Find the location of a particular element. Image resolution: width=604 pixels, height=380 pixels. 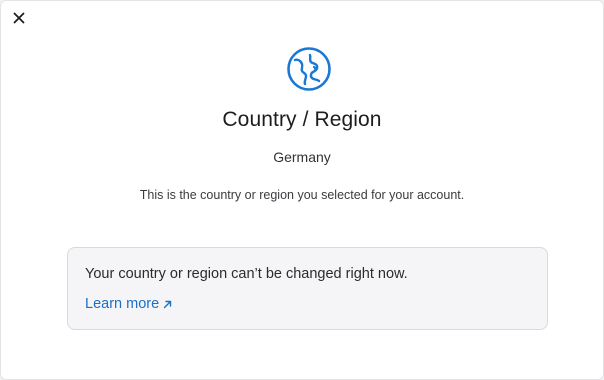

external-arrow-icon is located at coordinates (167, 304).